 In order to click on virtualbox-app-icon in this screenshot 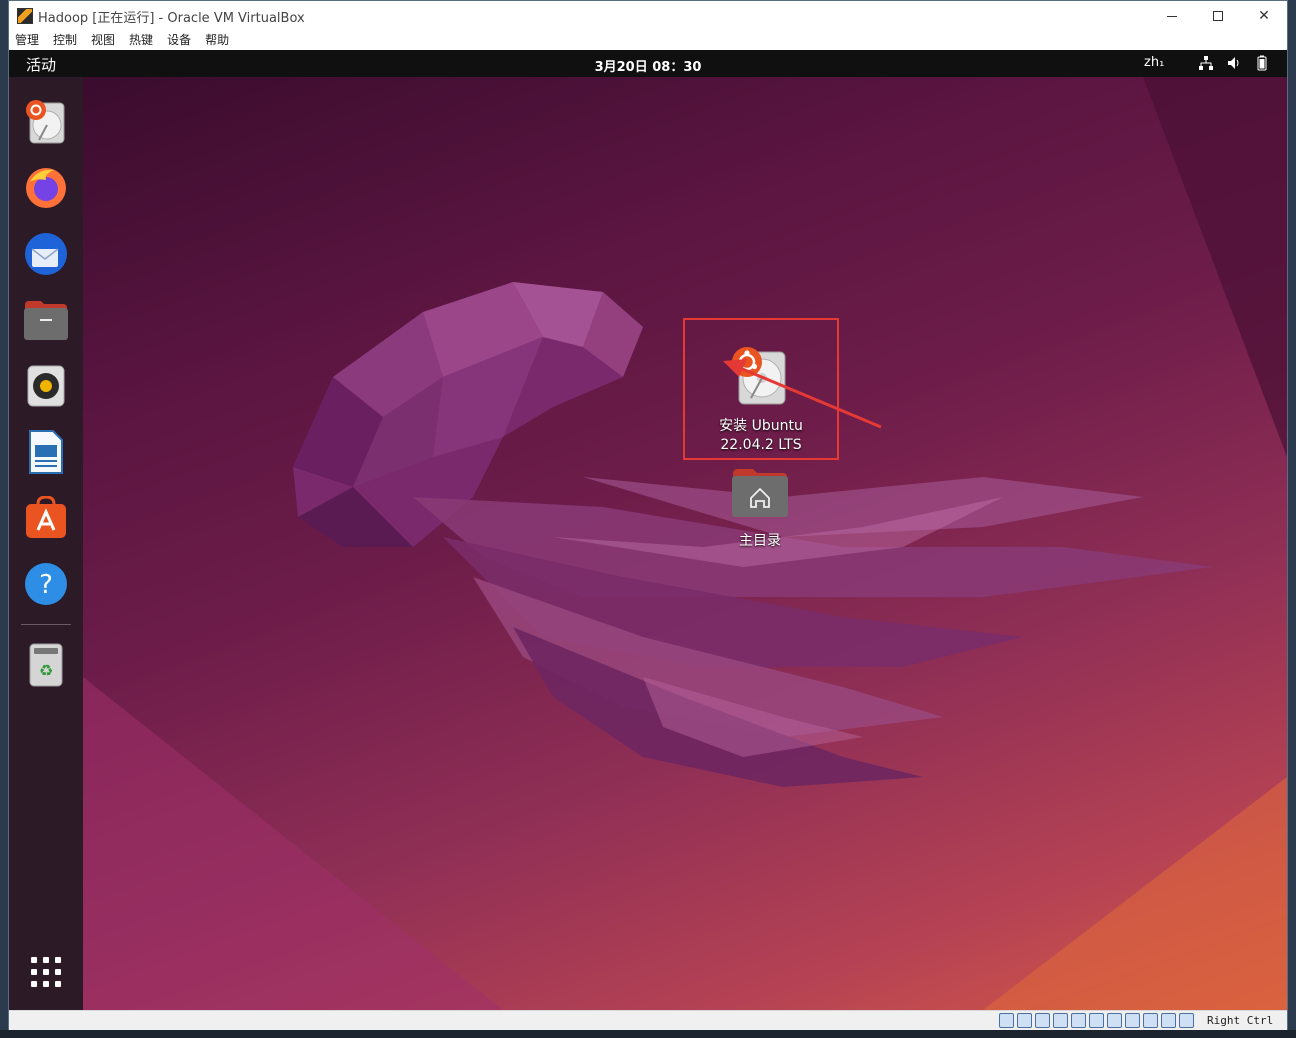, I will do `click(25, 16)`.